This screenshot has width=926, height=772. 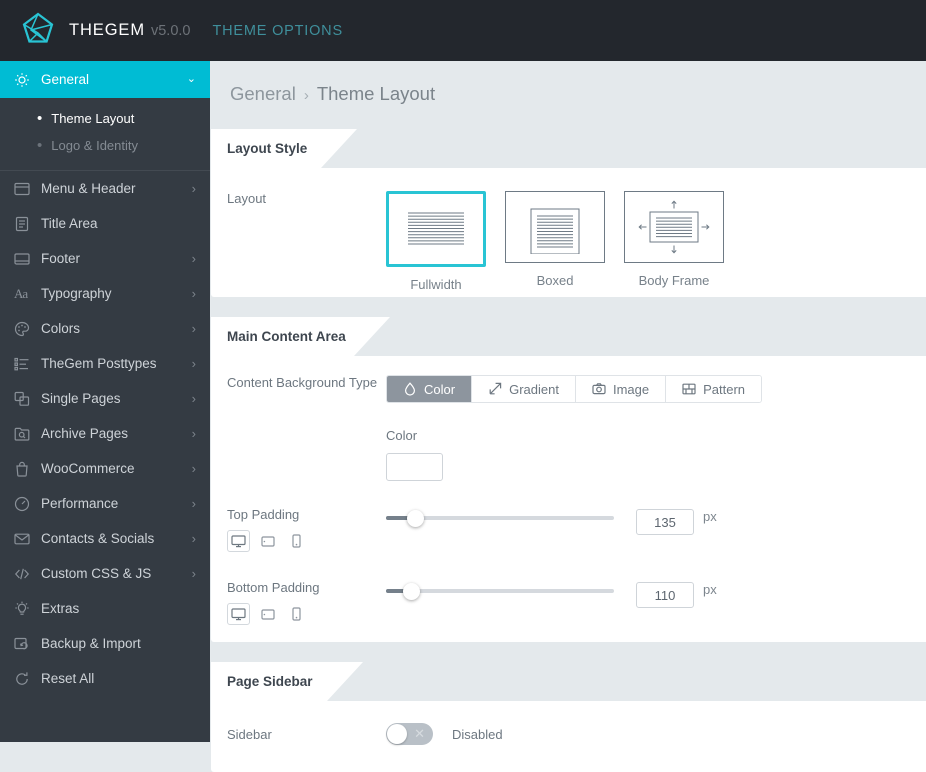 What do you see at coordinates (270, 681) in the screenshot?
I see `panel-page-sidebar-title: Page Sidebar` at bounding box center [270, 681].